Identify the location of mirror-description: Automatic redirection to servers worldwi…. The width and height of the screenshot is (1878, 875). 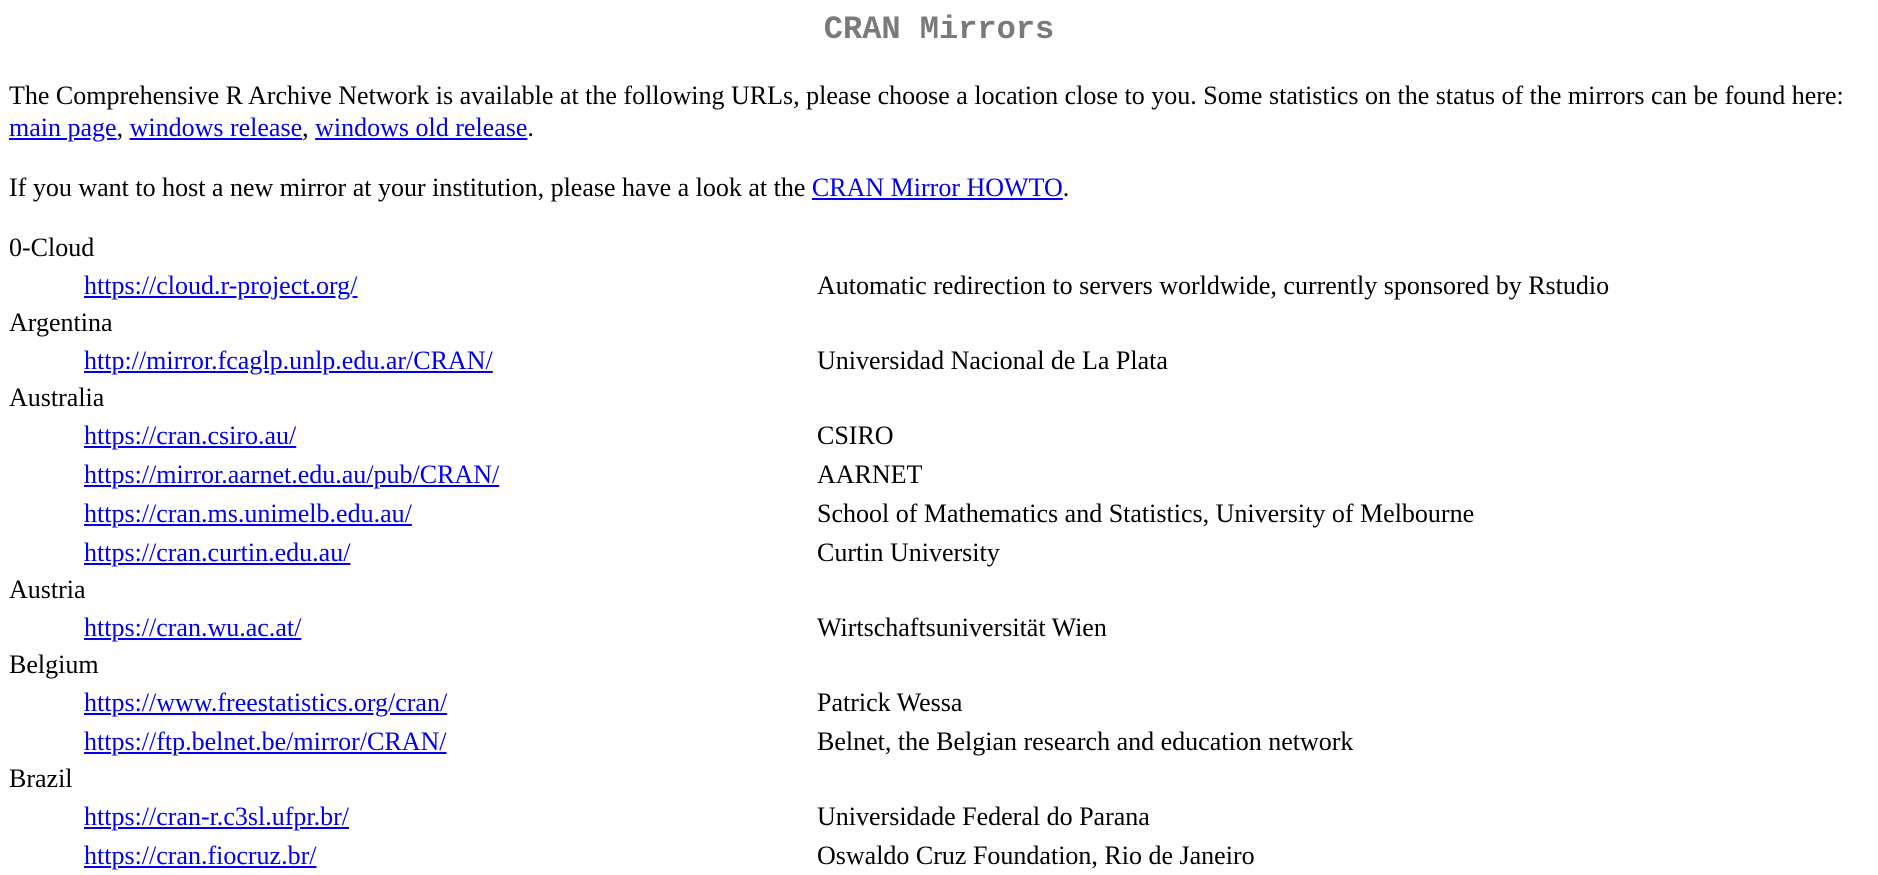
(1213, 285).